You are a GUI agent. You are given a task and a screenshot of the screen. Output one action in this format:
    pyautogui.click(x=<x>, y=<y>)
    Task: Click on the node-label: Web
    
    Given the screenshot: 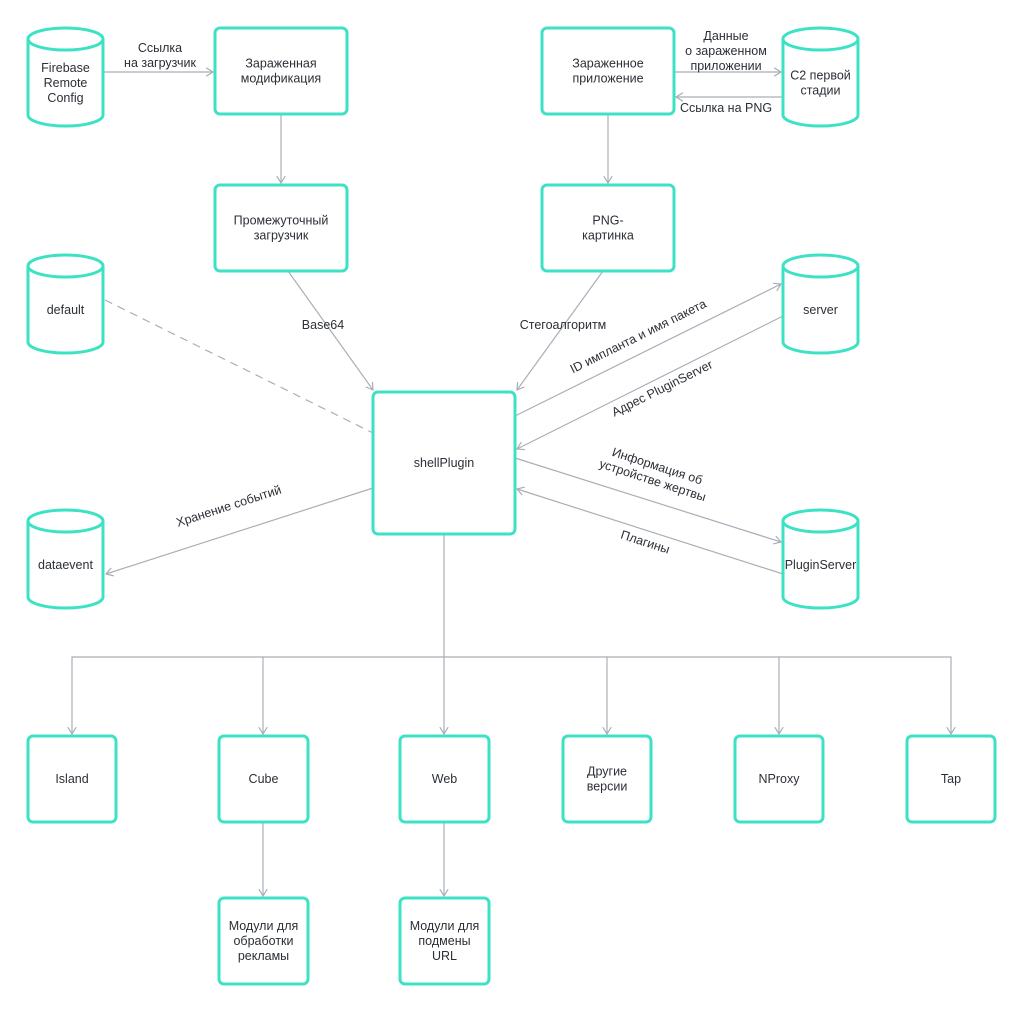 What is the action you would take?
    pyautogui.click(x=445, y=779)
    